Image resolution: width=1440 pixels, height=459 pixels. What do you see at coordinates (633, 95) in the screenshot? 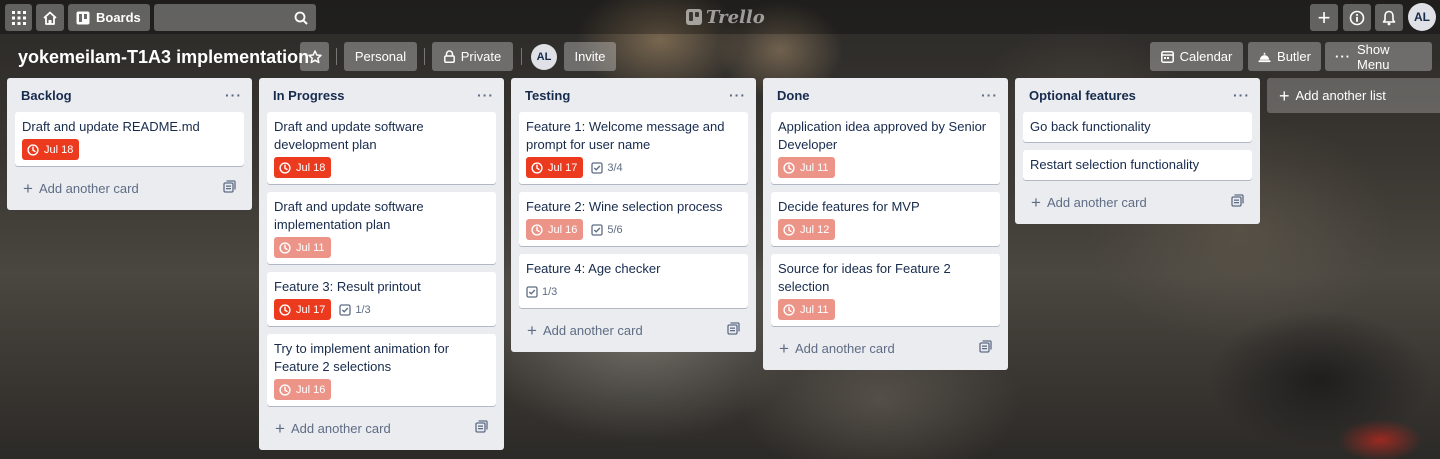
I see `list-header: Testing ···` at bounding box center [633, 95].